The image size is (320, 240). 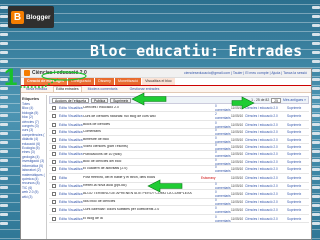 I want to click on manage-posts-link: Gestionar entrades, so click(x=145, y=89).